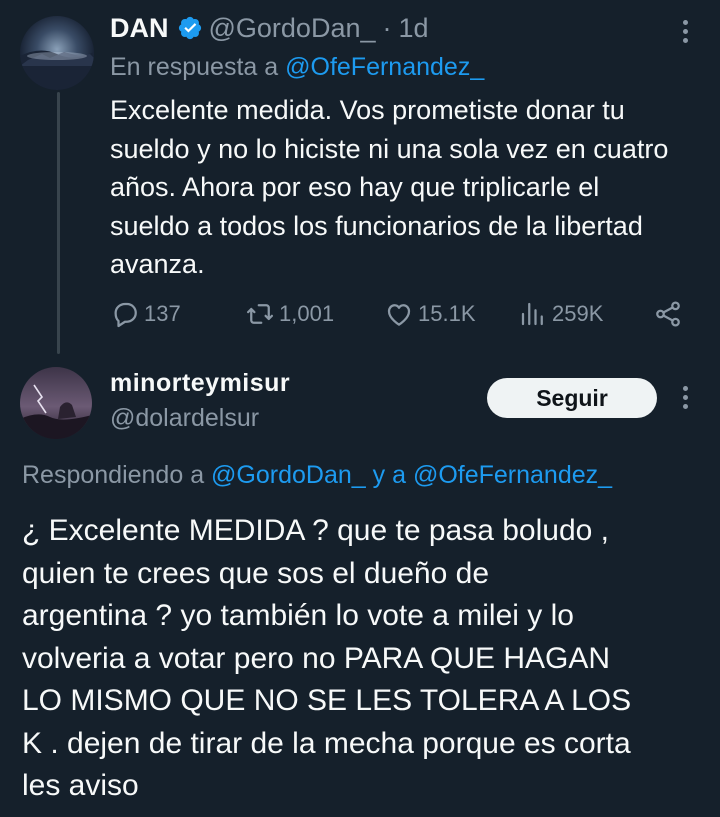 Image resolution: width=720 pixels, height=817 pixels. What do you see at coordinates (532, 314) in the screenshot?
I see `views-icon` at bounding box center [532, 314].